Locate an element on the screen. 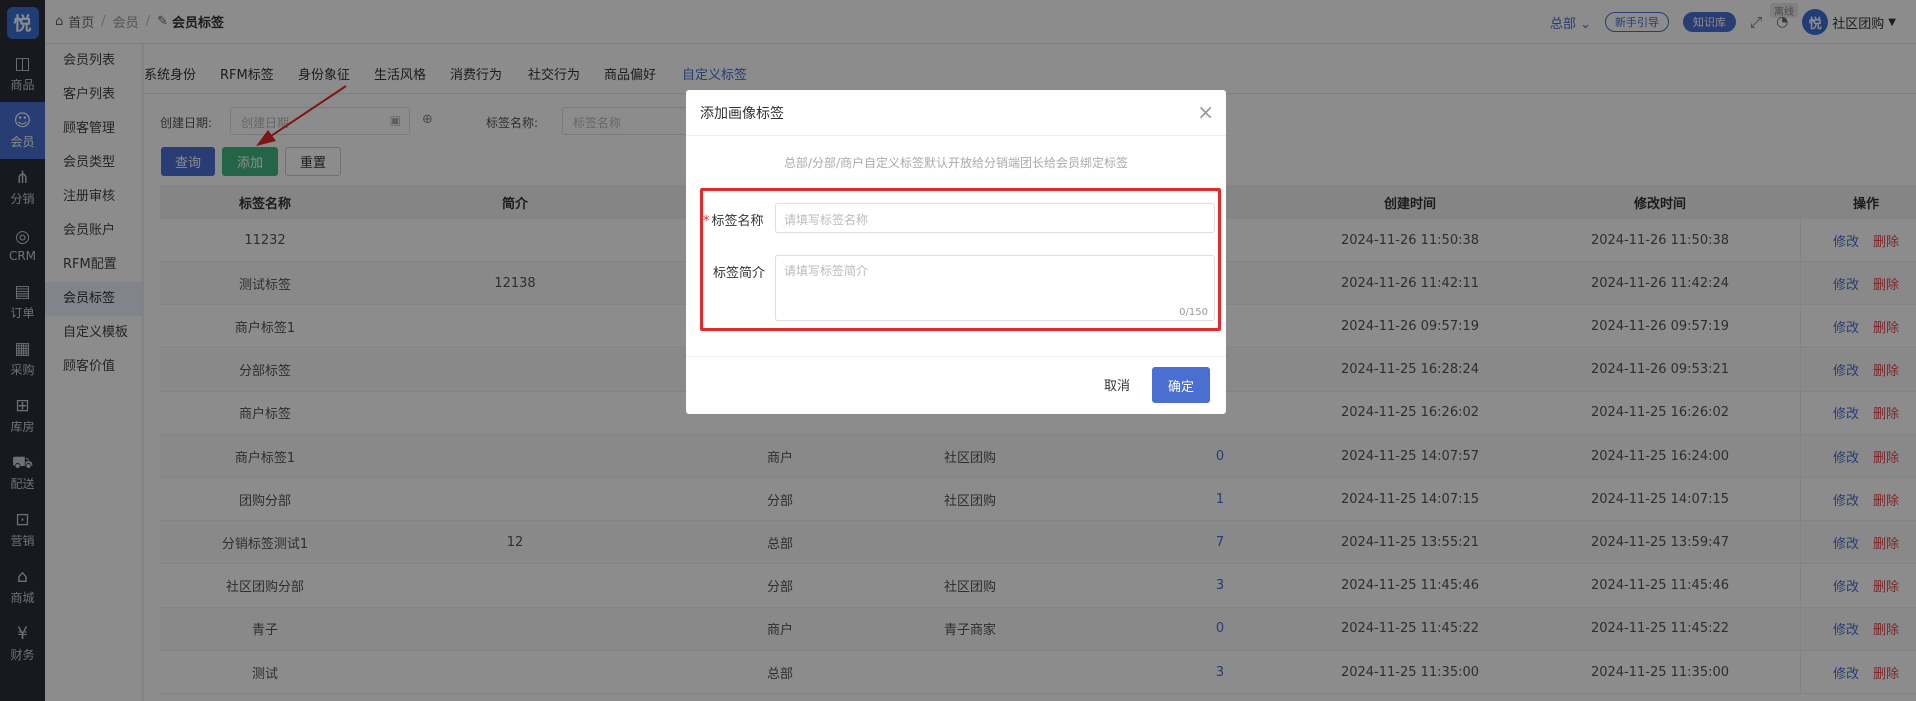  tag-intro-textarea: 请填写标签简介 0/150 is located at coordinates (995, 288).